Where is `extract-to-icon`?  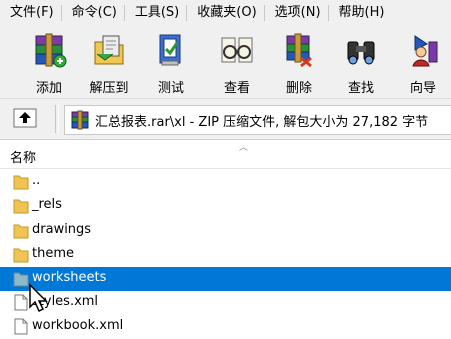 extract-to-icon is located at coordinates (109, 50).